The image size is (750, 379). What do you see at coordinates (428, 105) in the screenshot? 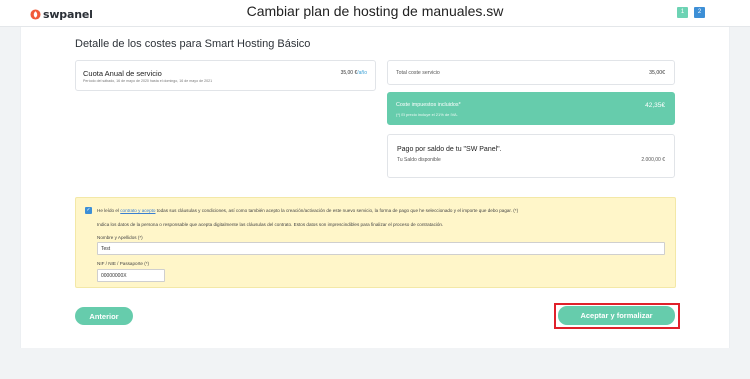
I see `tax-label: Coste impuestos incluidos*` at bounding box center [428, 105].